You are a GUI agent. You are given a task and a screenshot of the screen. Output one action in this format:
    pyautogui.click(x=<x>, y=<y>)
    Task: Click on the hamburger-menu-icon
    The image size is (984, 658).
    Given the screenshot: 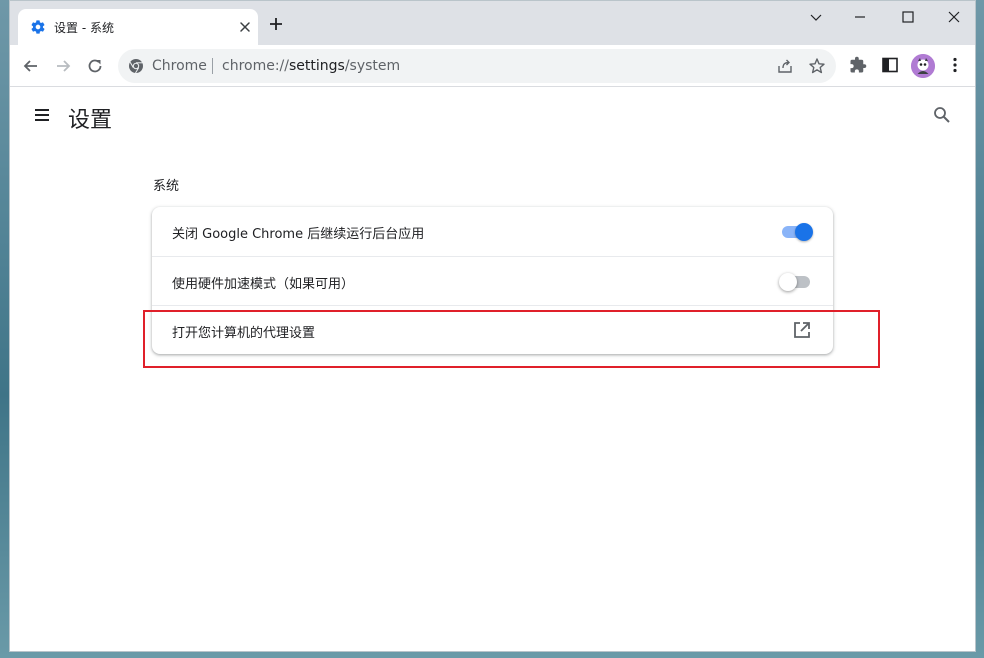 What is the action you would take?
    pyautogui.click(x=42, y=115)
    